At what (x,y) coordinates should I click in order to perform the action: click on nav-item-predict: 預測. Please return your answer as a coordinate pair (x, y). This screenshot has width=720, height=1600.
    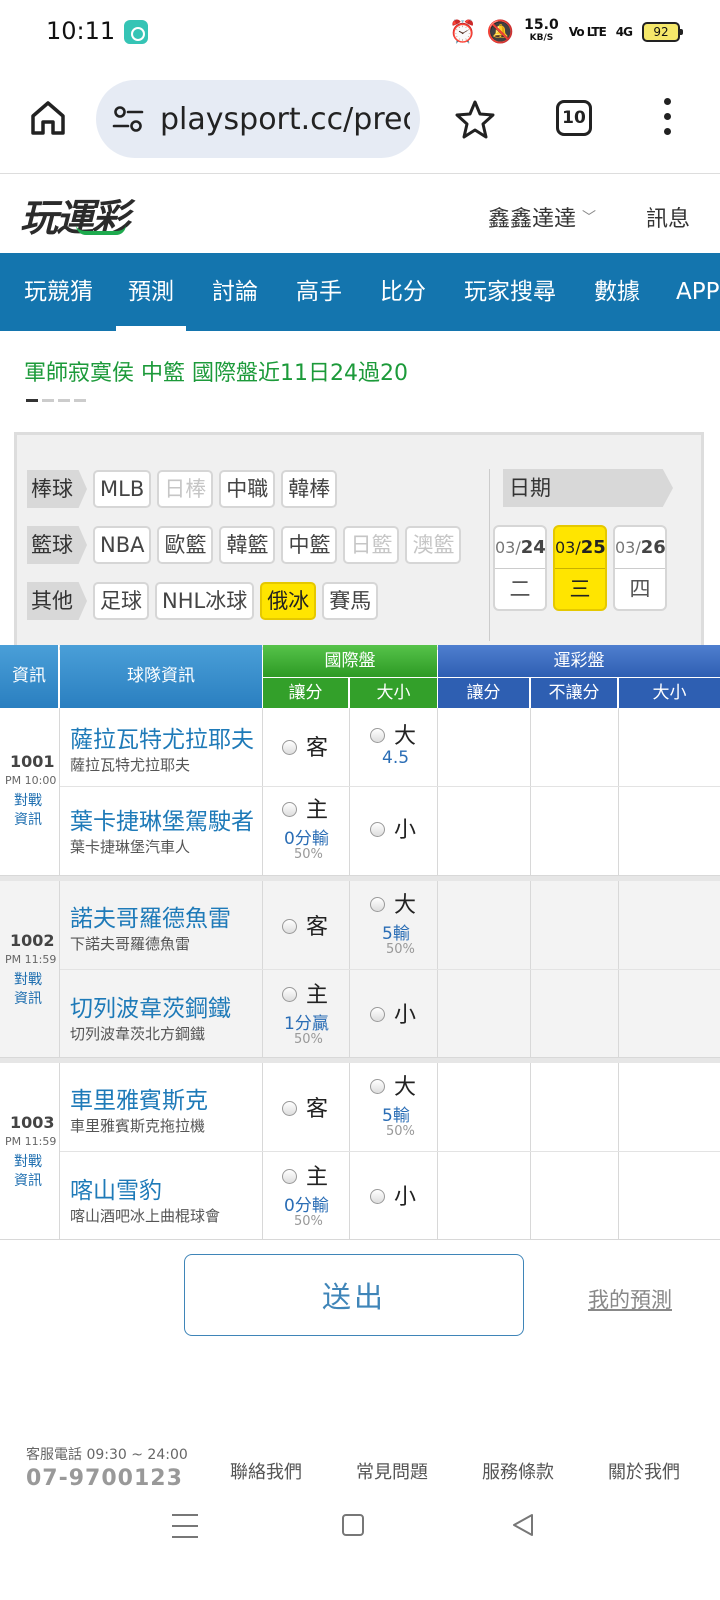
    Looking at the image, I should click on (151, 292).